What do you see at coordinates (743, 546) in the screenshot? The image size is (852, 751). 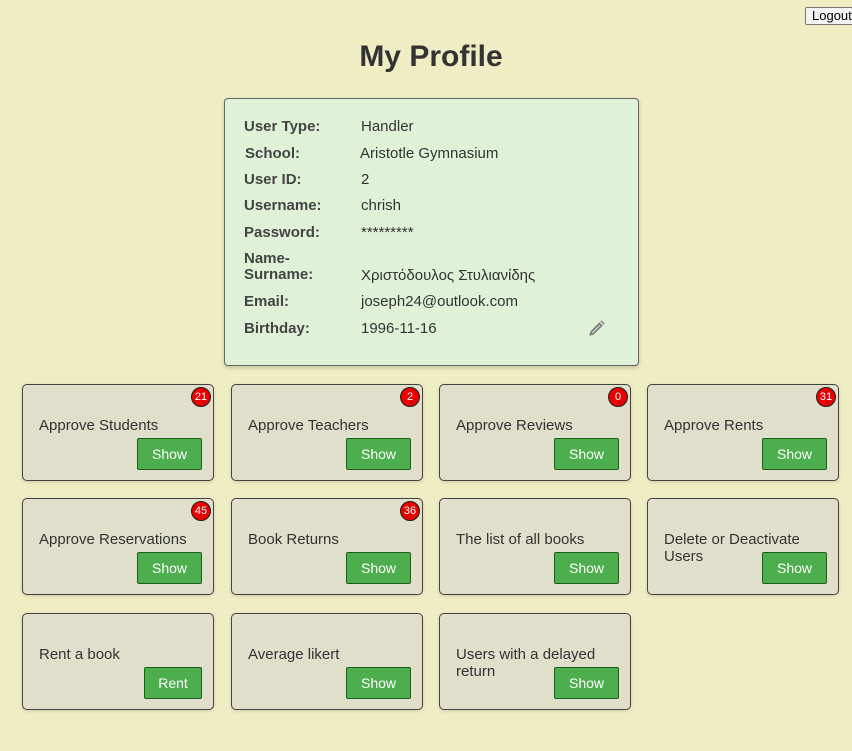 I see `tile-delete-deactivate-users: Delete or Deactivate Users Show` at bounding box center [743, 546].